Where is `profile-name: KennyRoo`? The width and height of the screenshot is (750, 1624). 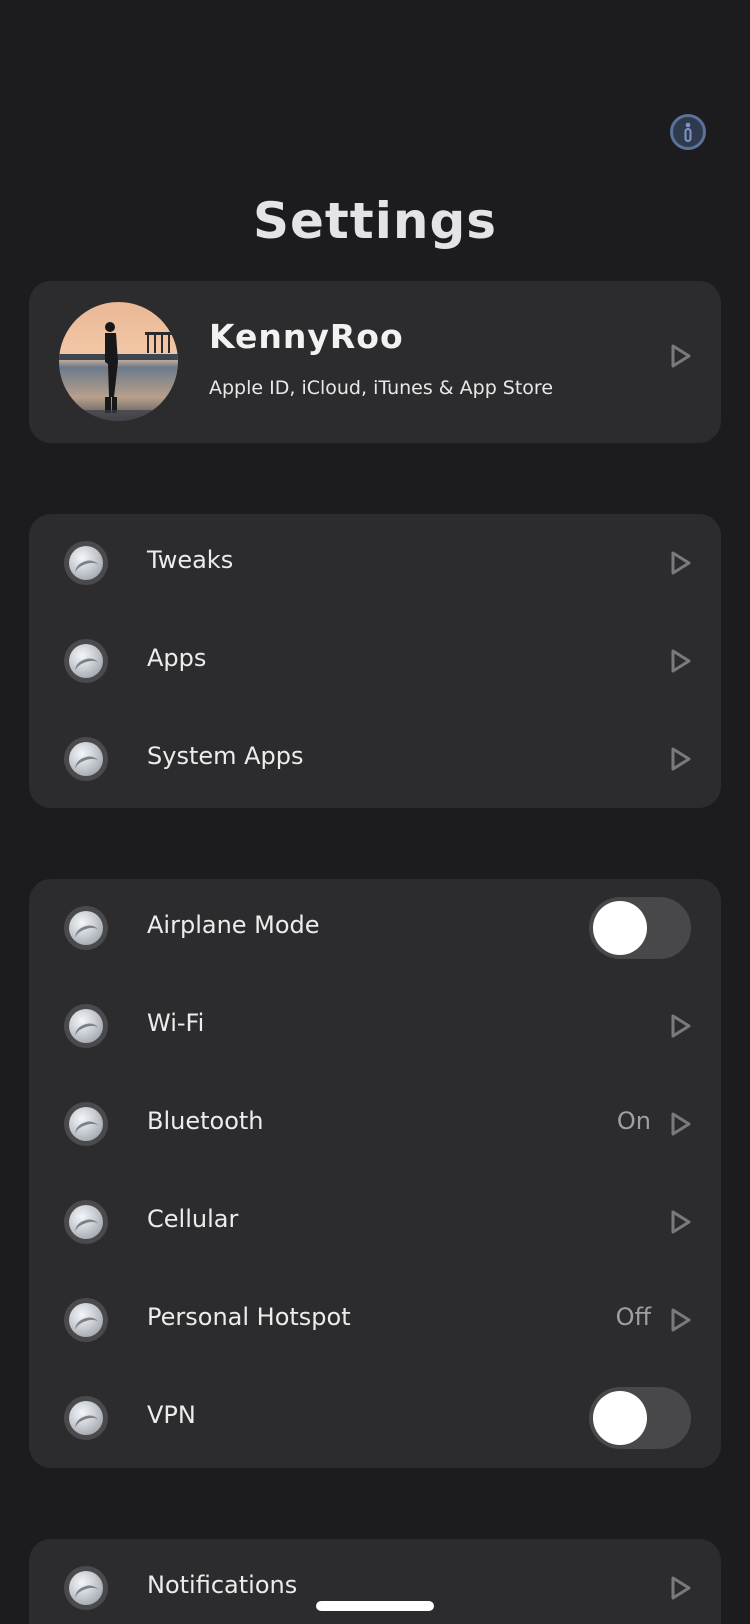
profile-name: KennyRoo is located at coordinates (306, 336).